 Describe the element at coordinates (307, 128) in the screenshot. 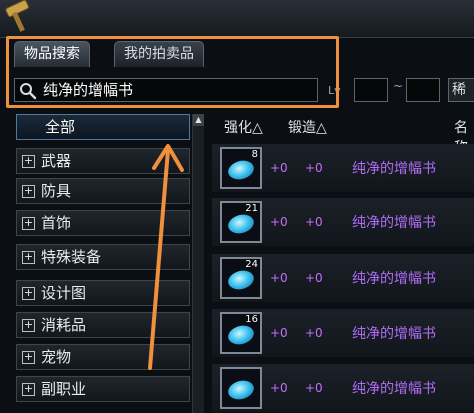

I see `sort-by-forge-header: 锻造△` at that location.